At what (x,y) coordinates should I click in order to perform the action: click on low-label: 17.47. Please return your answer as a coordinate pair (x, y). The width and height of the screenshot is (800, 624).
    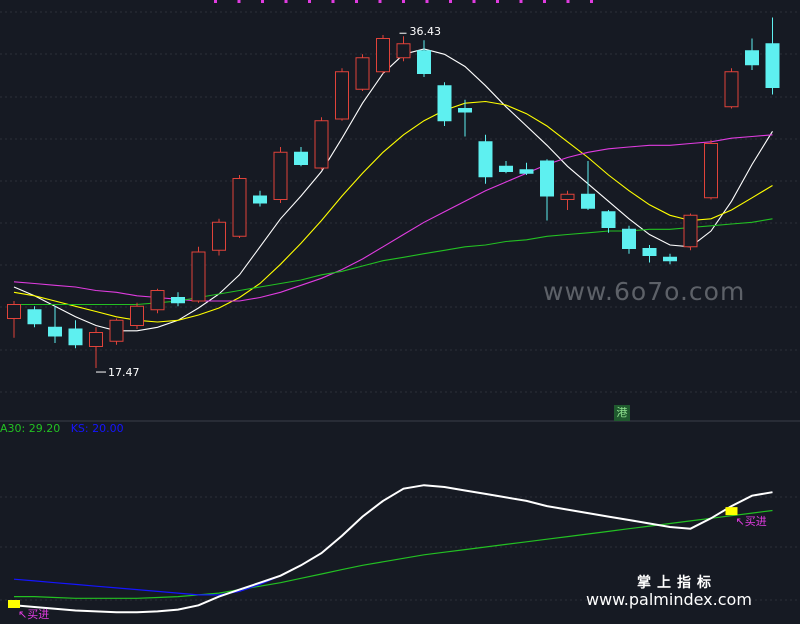
    Looking at the image, I should click on (124, 372).